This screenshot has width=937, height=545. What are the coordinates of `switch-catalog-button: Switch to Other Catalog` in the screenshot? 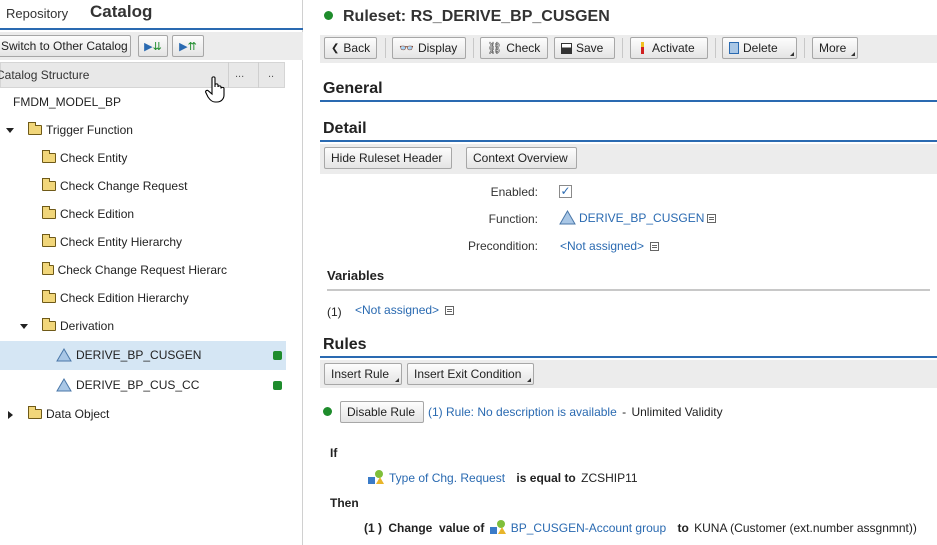 It's located at (65, 46).